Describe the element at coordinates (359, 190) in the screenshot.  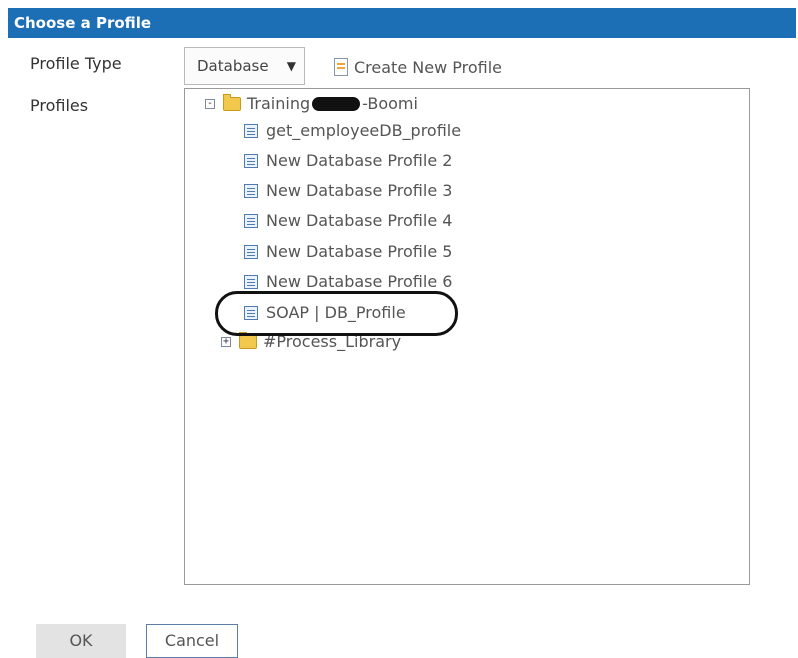
I see `tree-item-label: New Database Profile 3` at that location.